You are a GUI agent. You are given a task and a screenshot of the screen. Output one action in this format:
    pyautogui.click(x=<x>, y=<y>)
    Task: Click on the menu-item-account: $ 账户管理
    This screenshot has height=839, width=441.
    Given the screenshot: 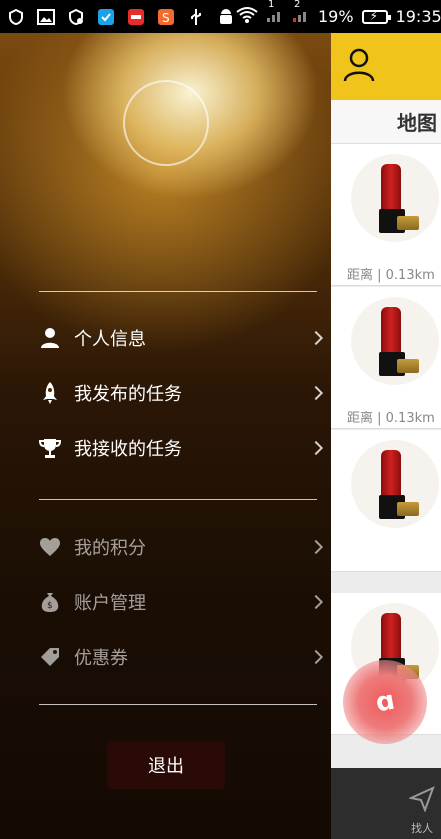 What is the action you would take?
    pyautogui.click(x=181, y=602)
    